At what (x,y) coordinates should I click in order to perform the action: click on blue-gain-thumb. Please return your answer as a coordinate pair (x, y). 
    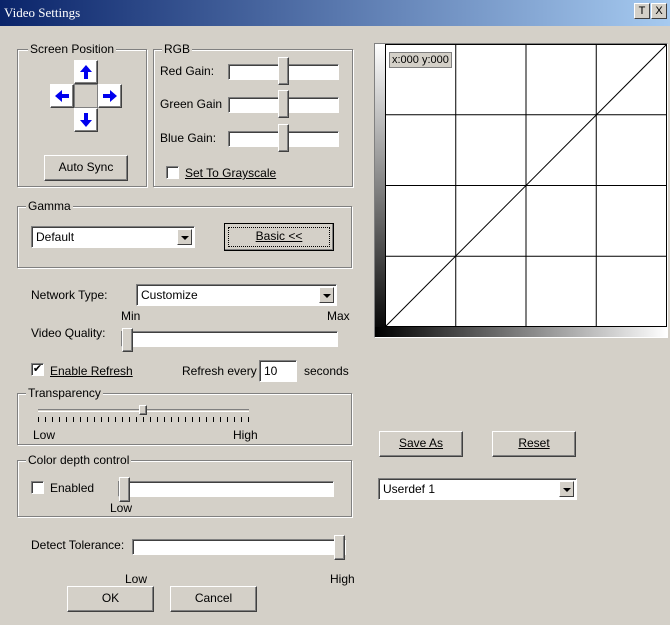
    Looking at the image, I should click on (283, 138).